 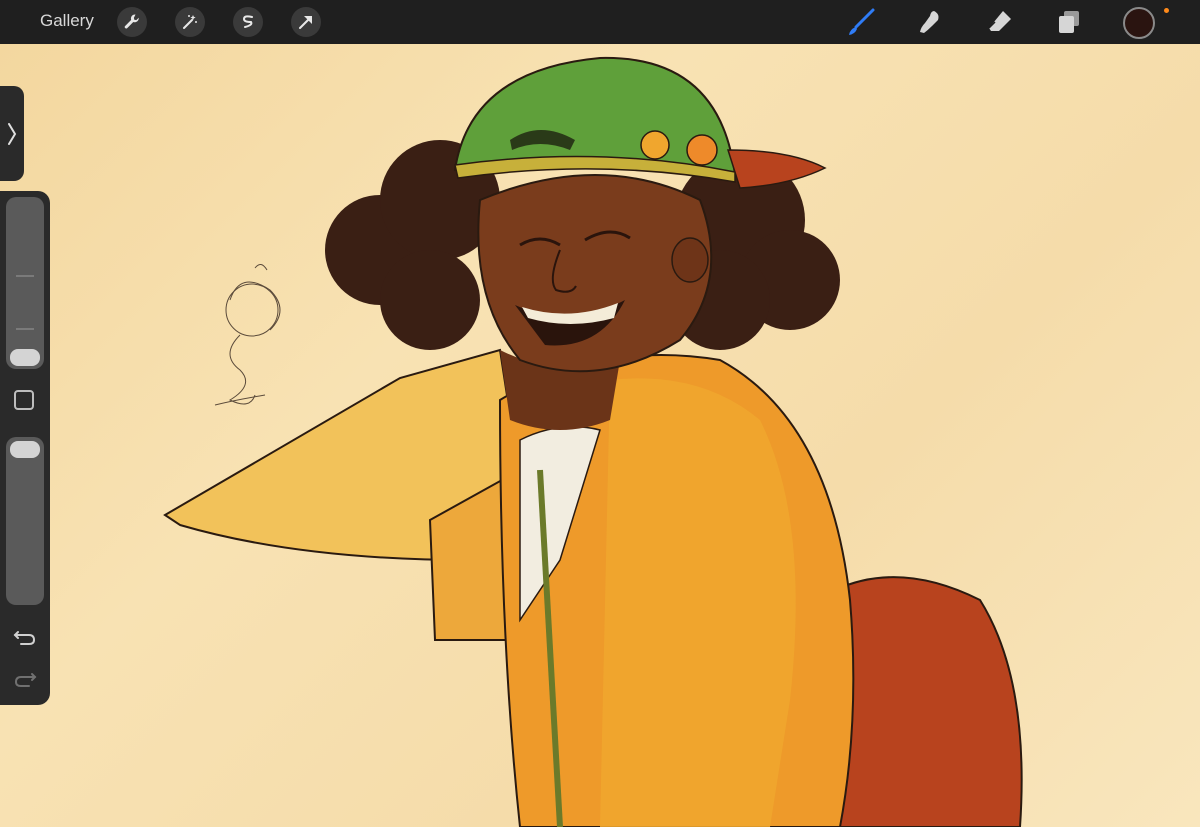 I want to click on eraser-icon, so click(x=1000, y=22).